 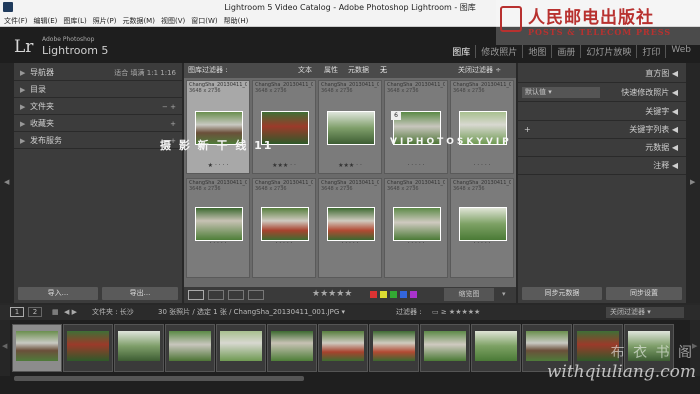 I want to click on menu-help: 帮助(H), so click(x=236, y=20).